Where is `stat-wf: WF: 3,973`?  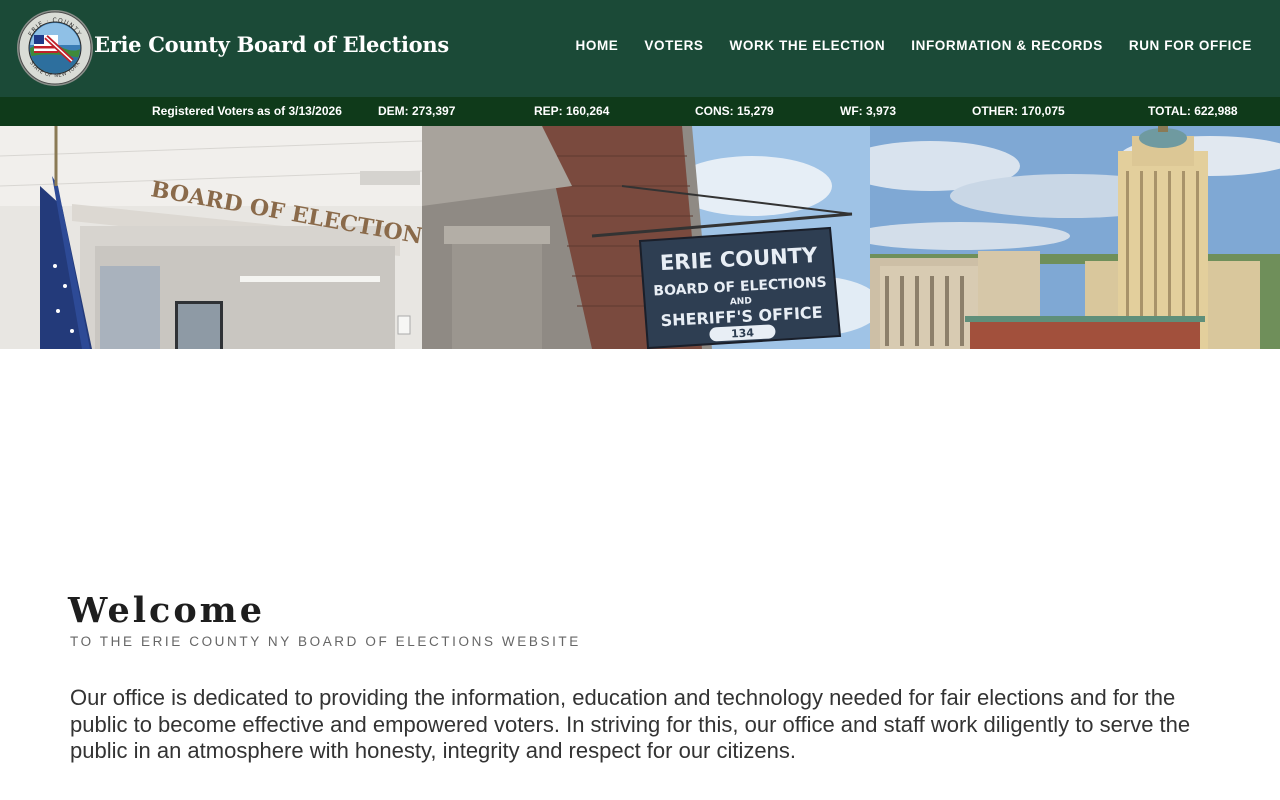
stat-wf: WF: 3,973 is located at coordinates (868, 111).